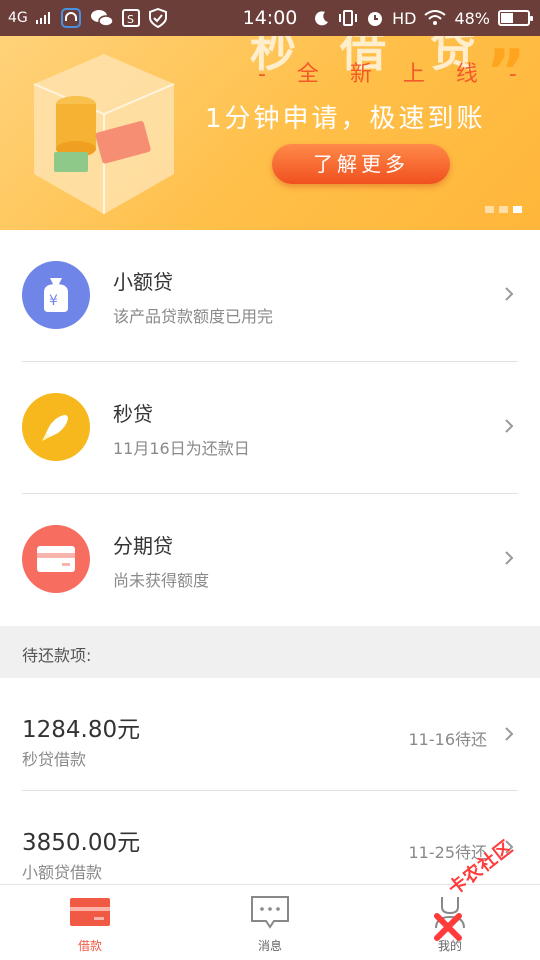 This screenshot has width=540, height=960. What do you see at coordinates (270, 912) in the screenshot?
I see `message-icon` at bounding box center [270, 912].